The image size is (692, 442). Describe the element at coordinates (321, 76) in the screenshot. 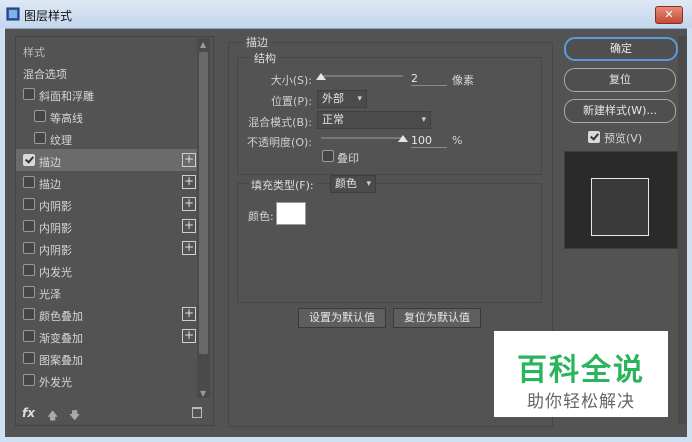

I see `size-slider-thumb` at that location.